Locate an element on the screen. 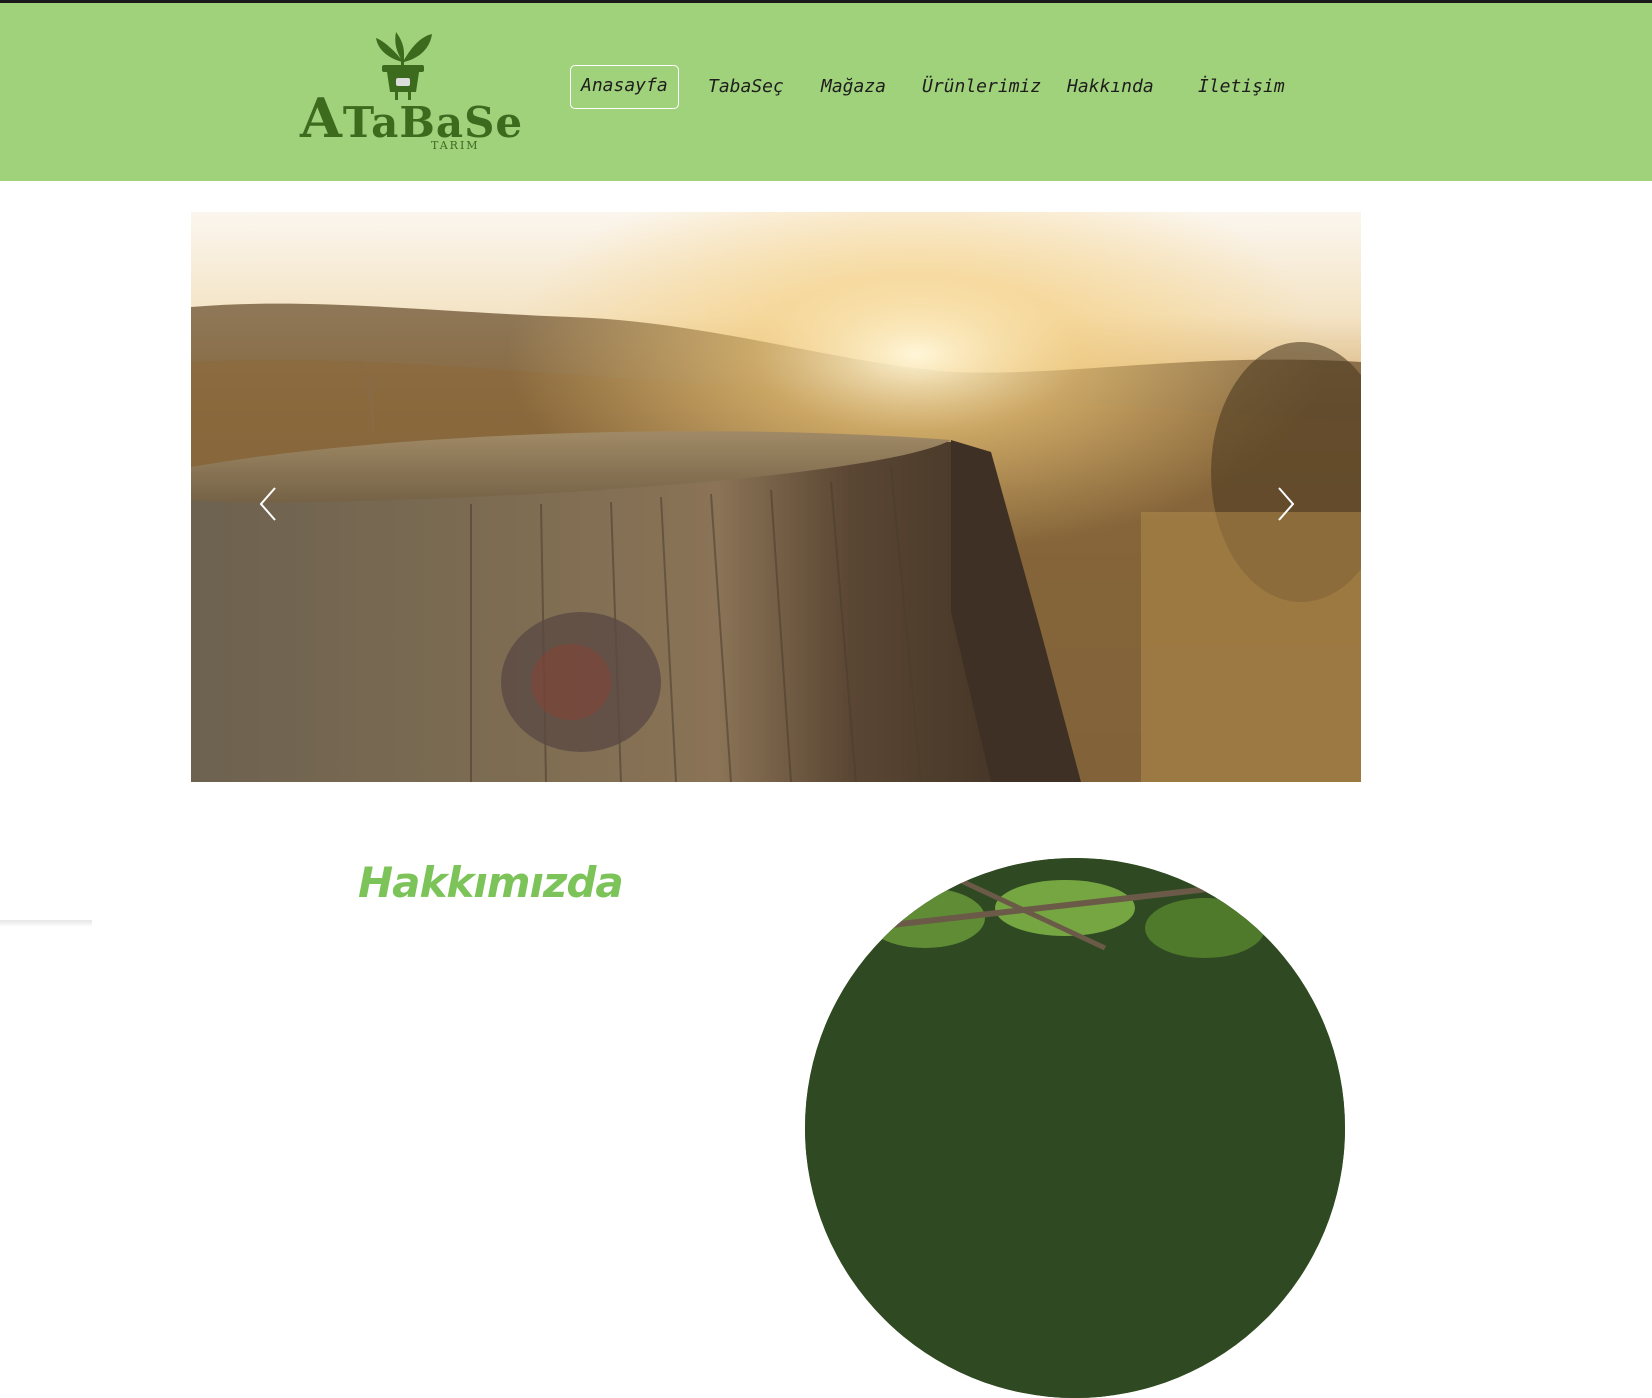 This screenshot has height=1398, width=1652. nav-contact: İletişim is located at coordinates (1241, 87).